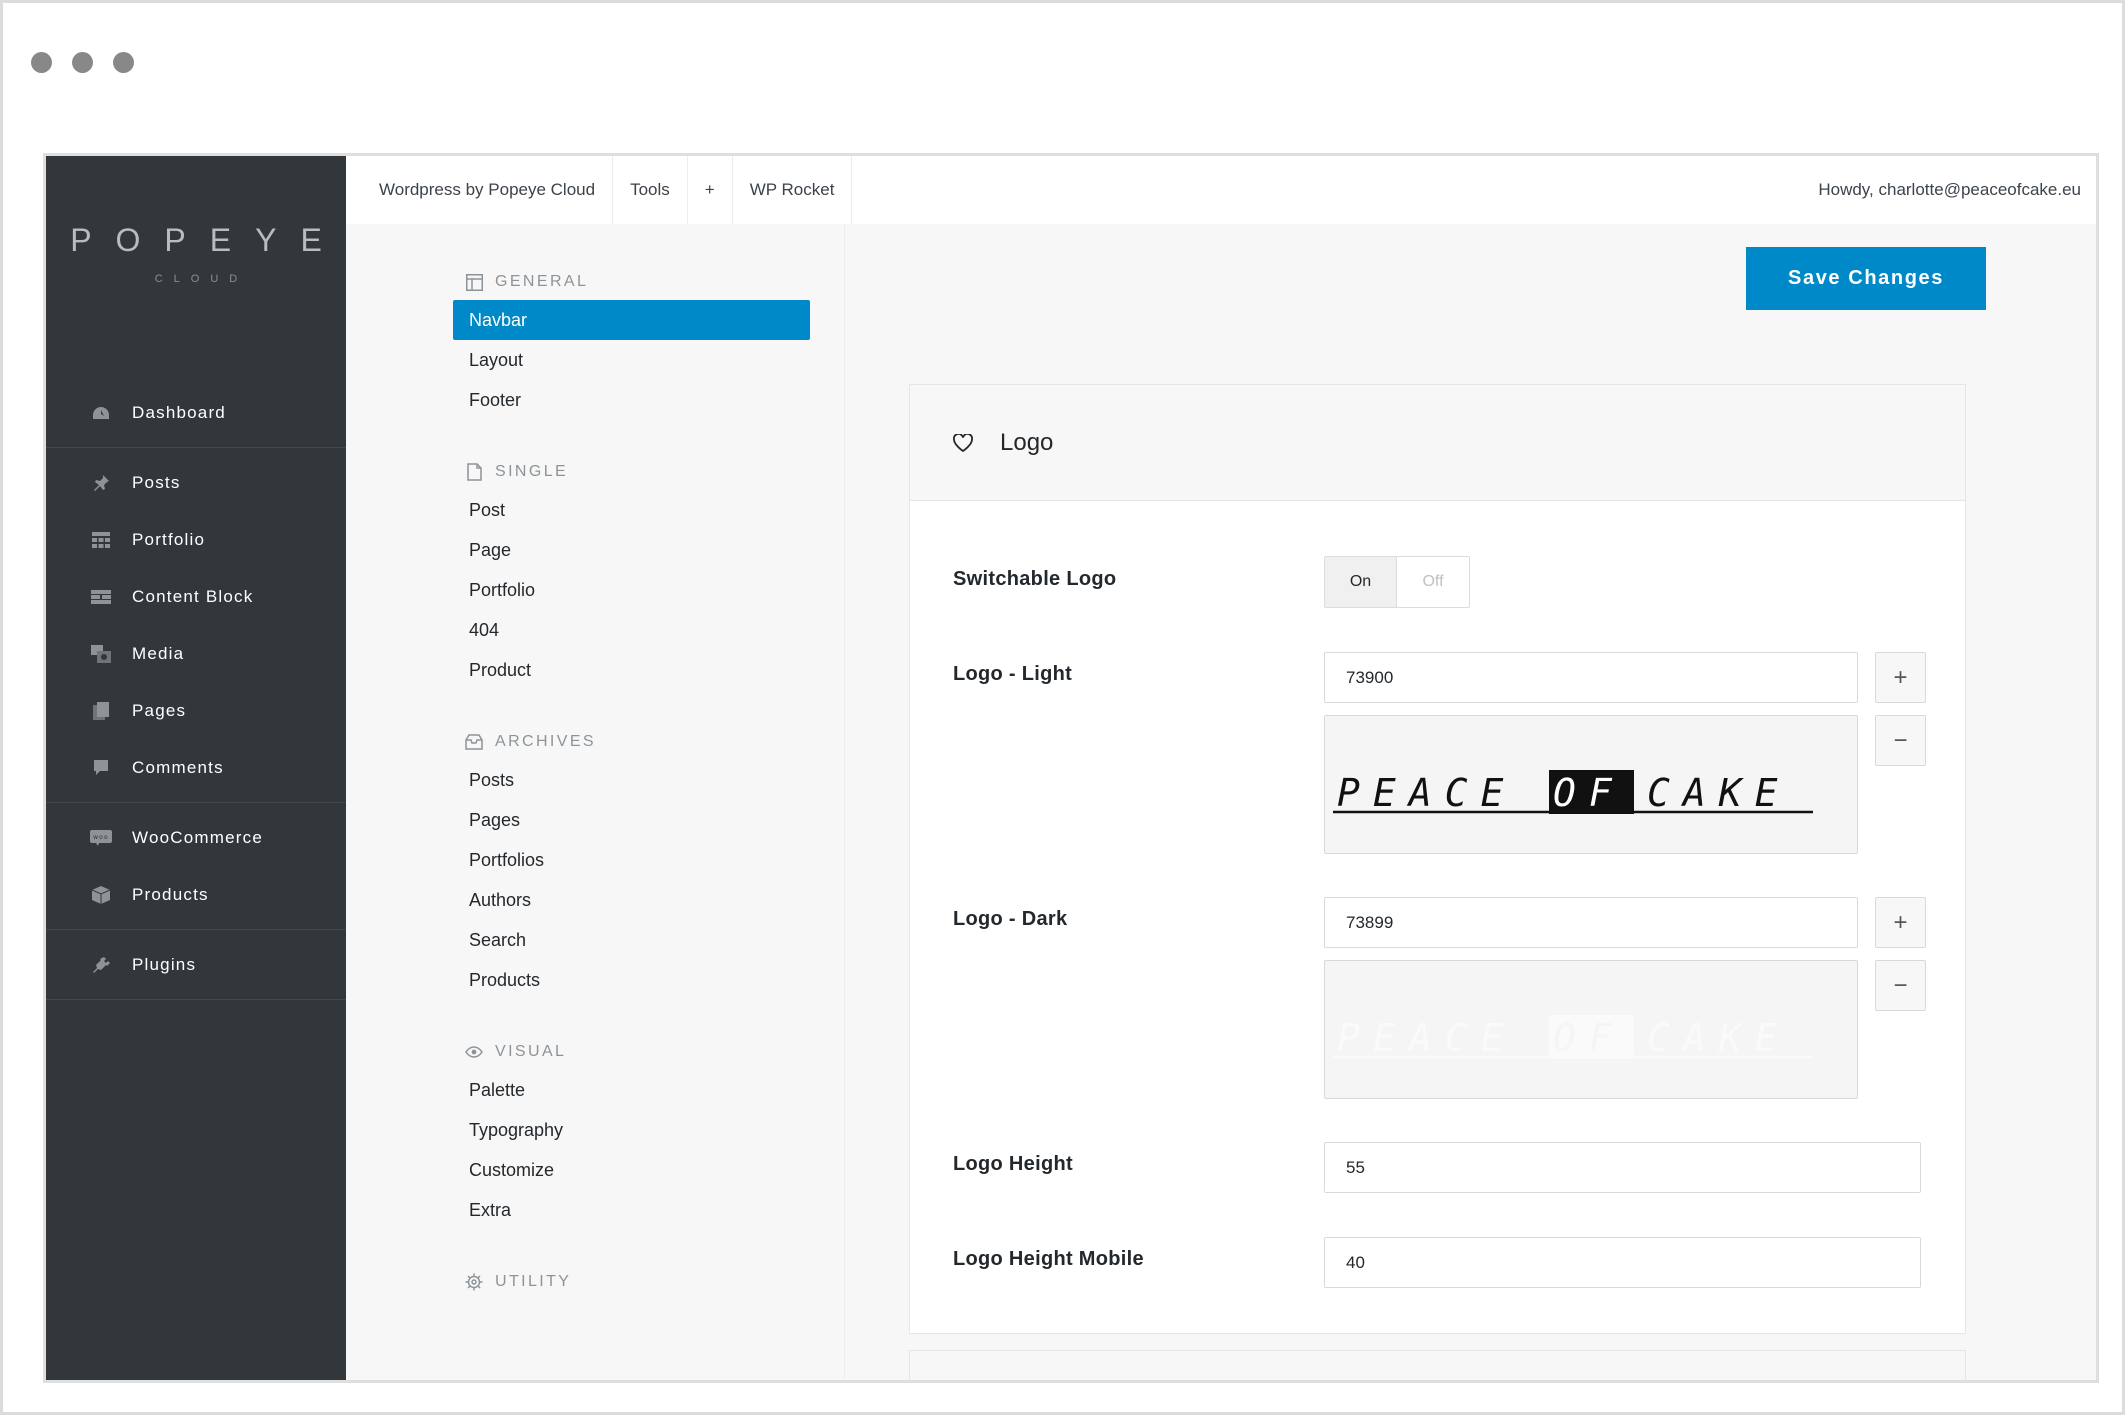 The width and height of the screenshot is (2125, 1415). I want to click on svg-text: woo, so click(101, 837).